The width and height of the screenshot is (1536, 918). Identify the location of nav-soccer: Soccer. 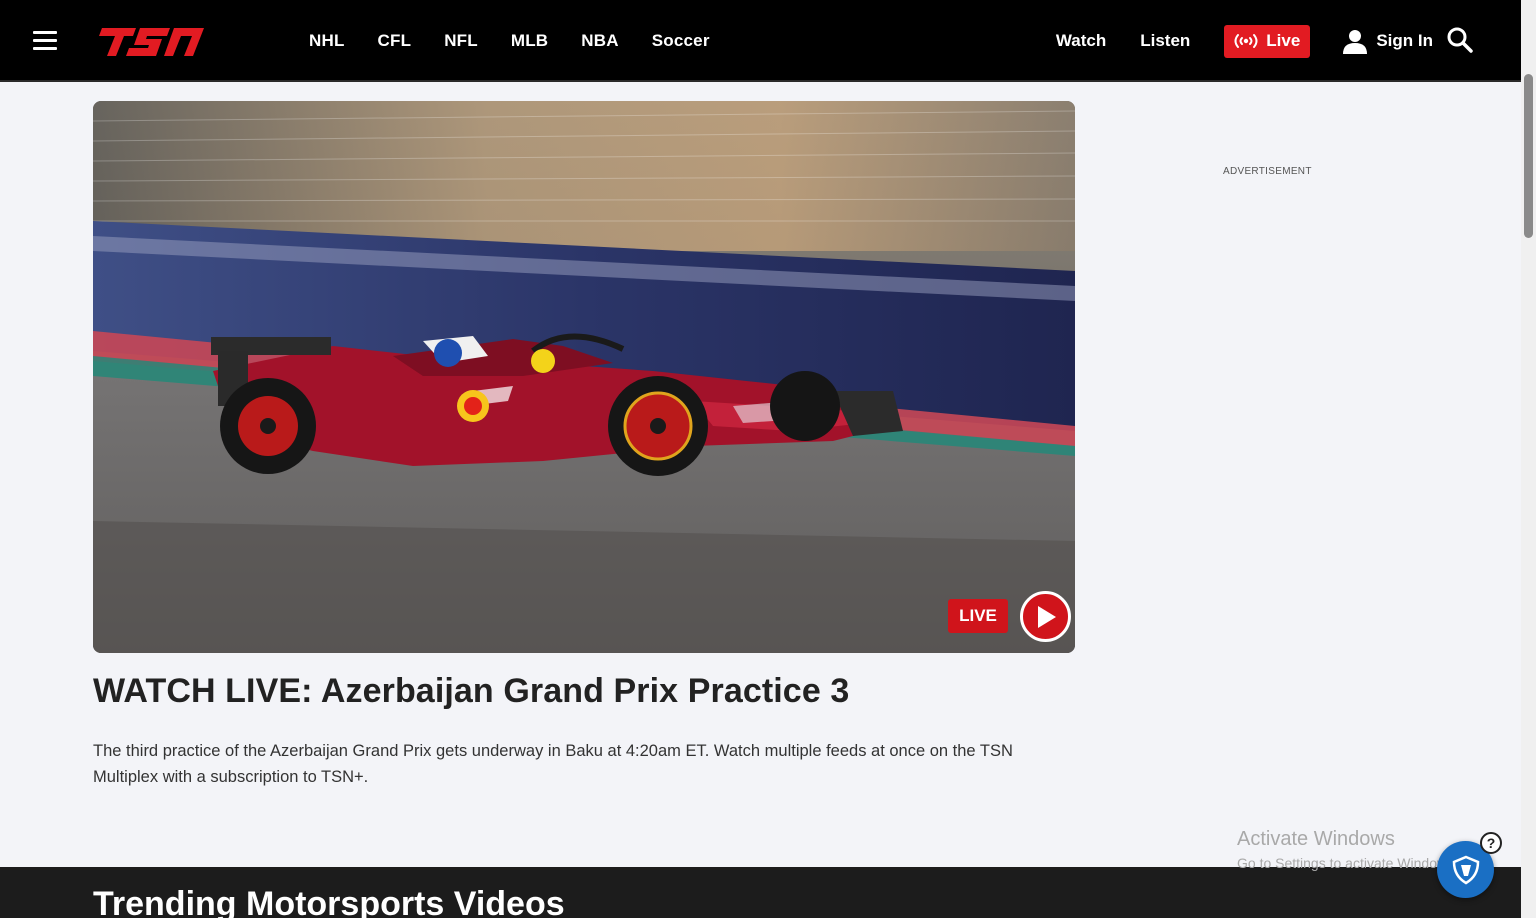
(681, 41).